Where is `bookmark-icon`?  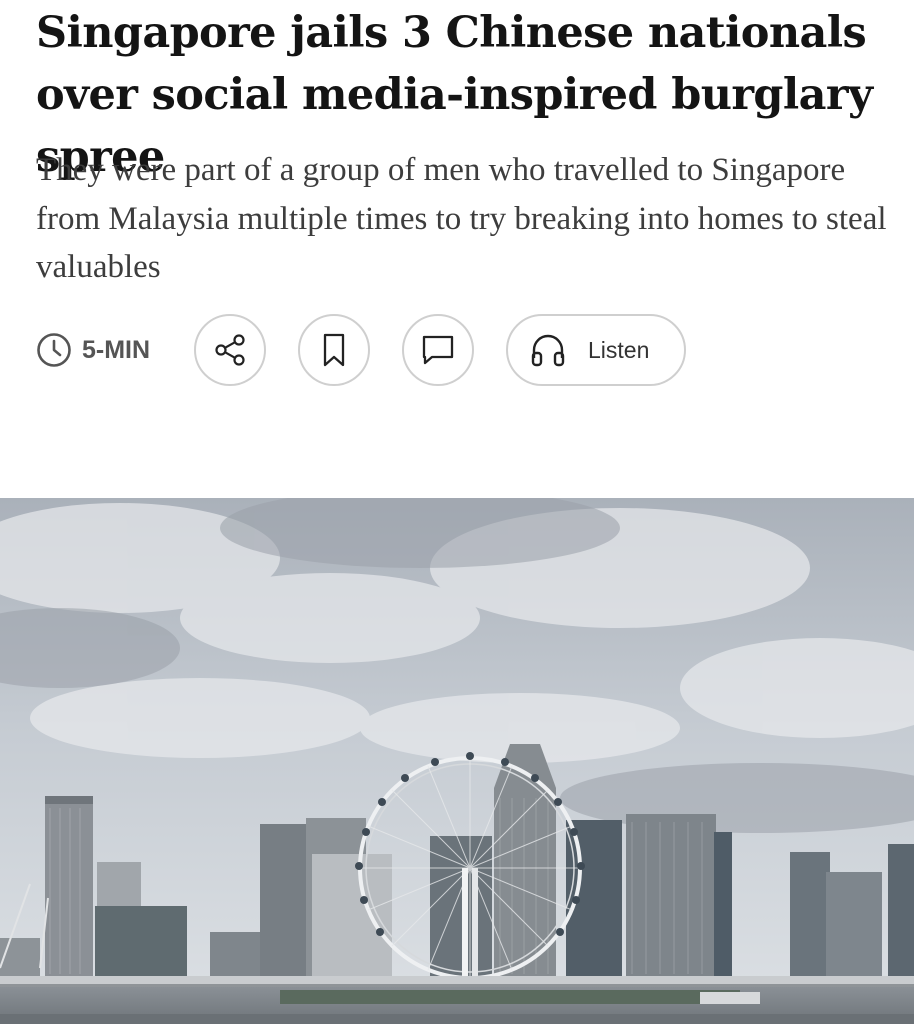
bookmark-icon is located at coordinates (334, 350).